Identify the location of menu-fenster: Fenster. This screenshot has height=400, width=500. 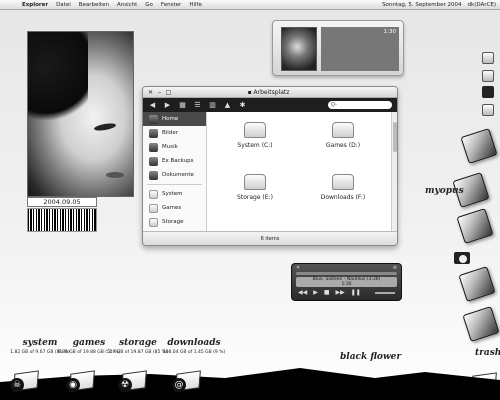
(171, 5).